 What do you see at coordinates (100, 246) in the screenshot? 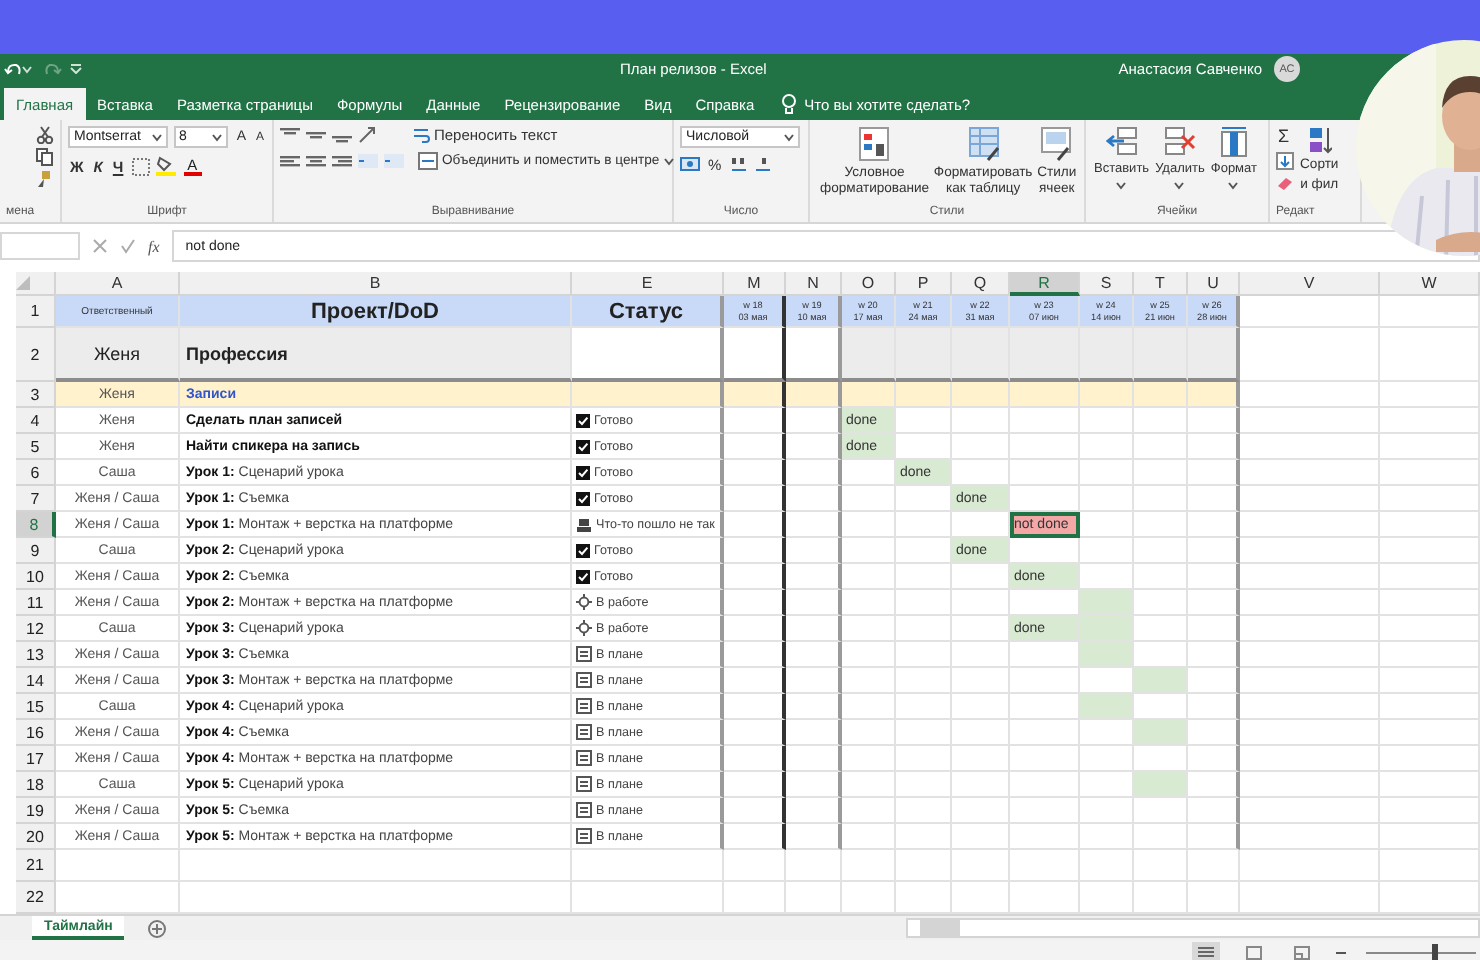
I see `cancel-icon` at bounding box center [100, 246].